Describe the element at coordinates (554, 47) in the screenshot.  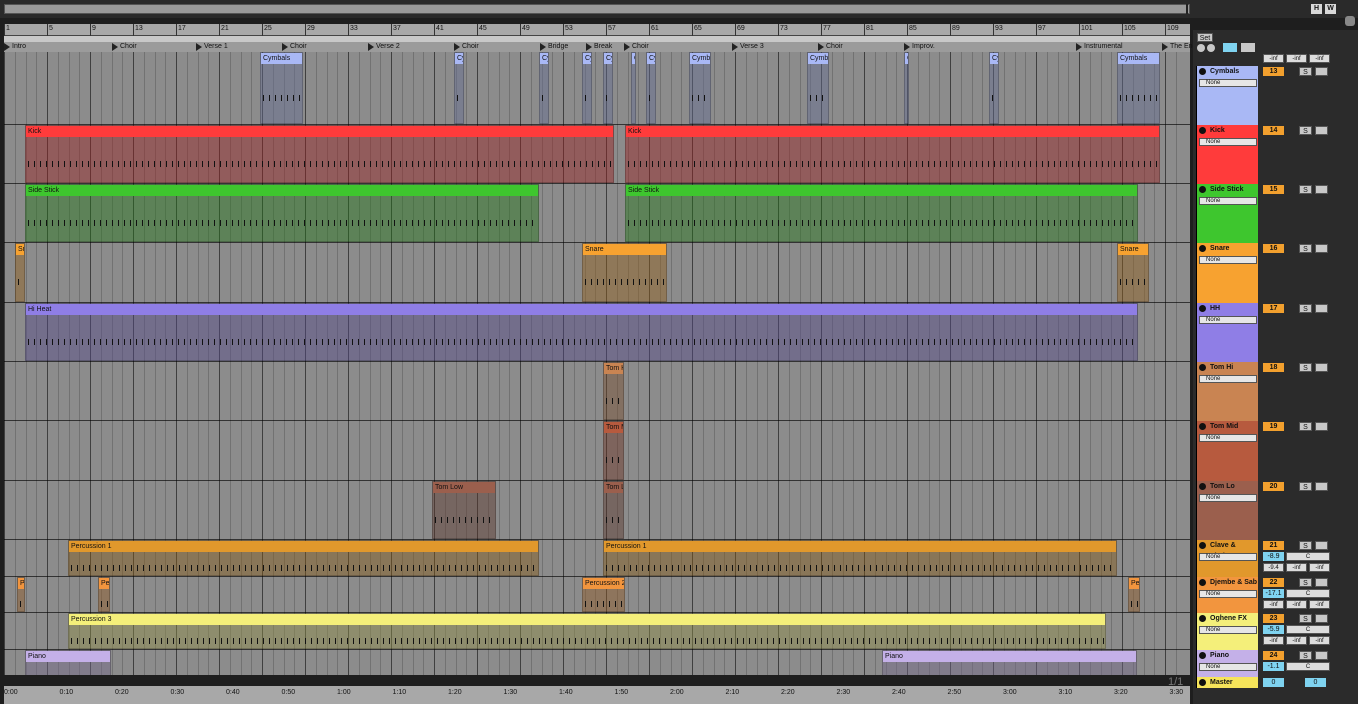
I see `locator-marker: Bridge` at that location.